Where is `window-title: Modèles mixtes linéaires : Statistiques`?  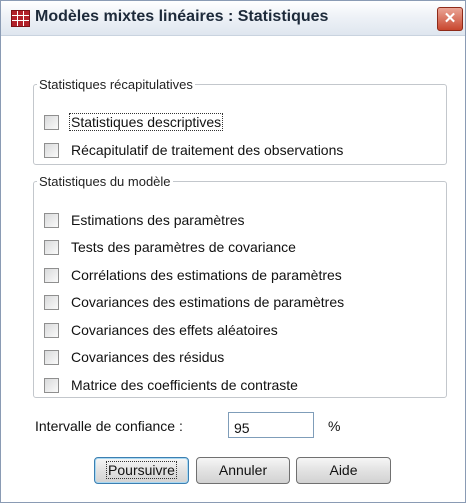 window-title: Modèles mixtes linéaires : Statistiques is located at coordinates (182, 16).